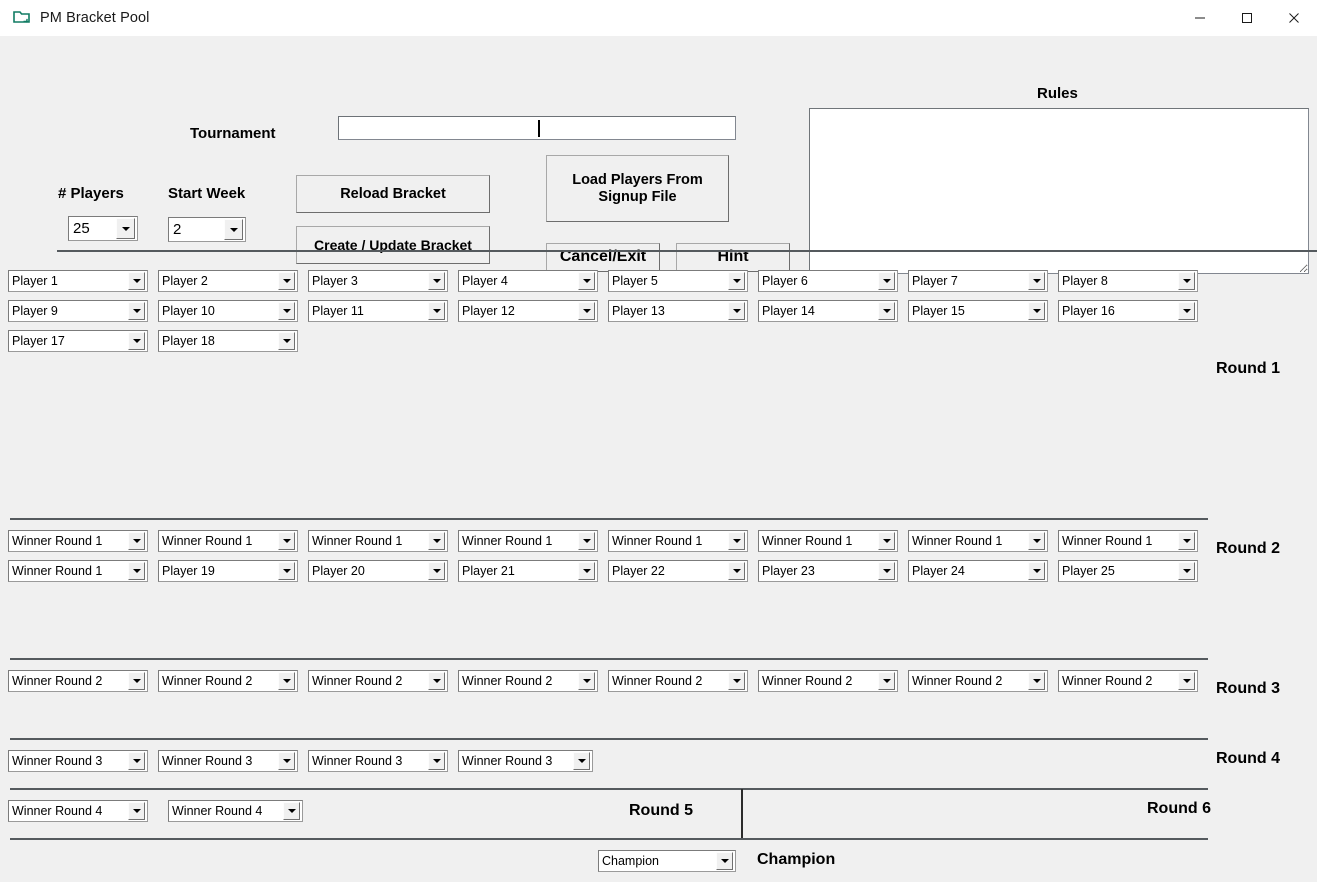 This screenshot has height=882, width=1317. Describe the element at coordinates (228, 281) in the screenshot. I see `bracket-slot-combo: Player 2` at that location.